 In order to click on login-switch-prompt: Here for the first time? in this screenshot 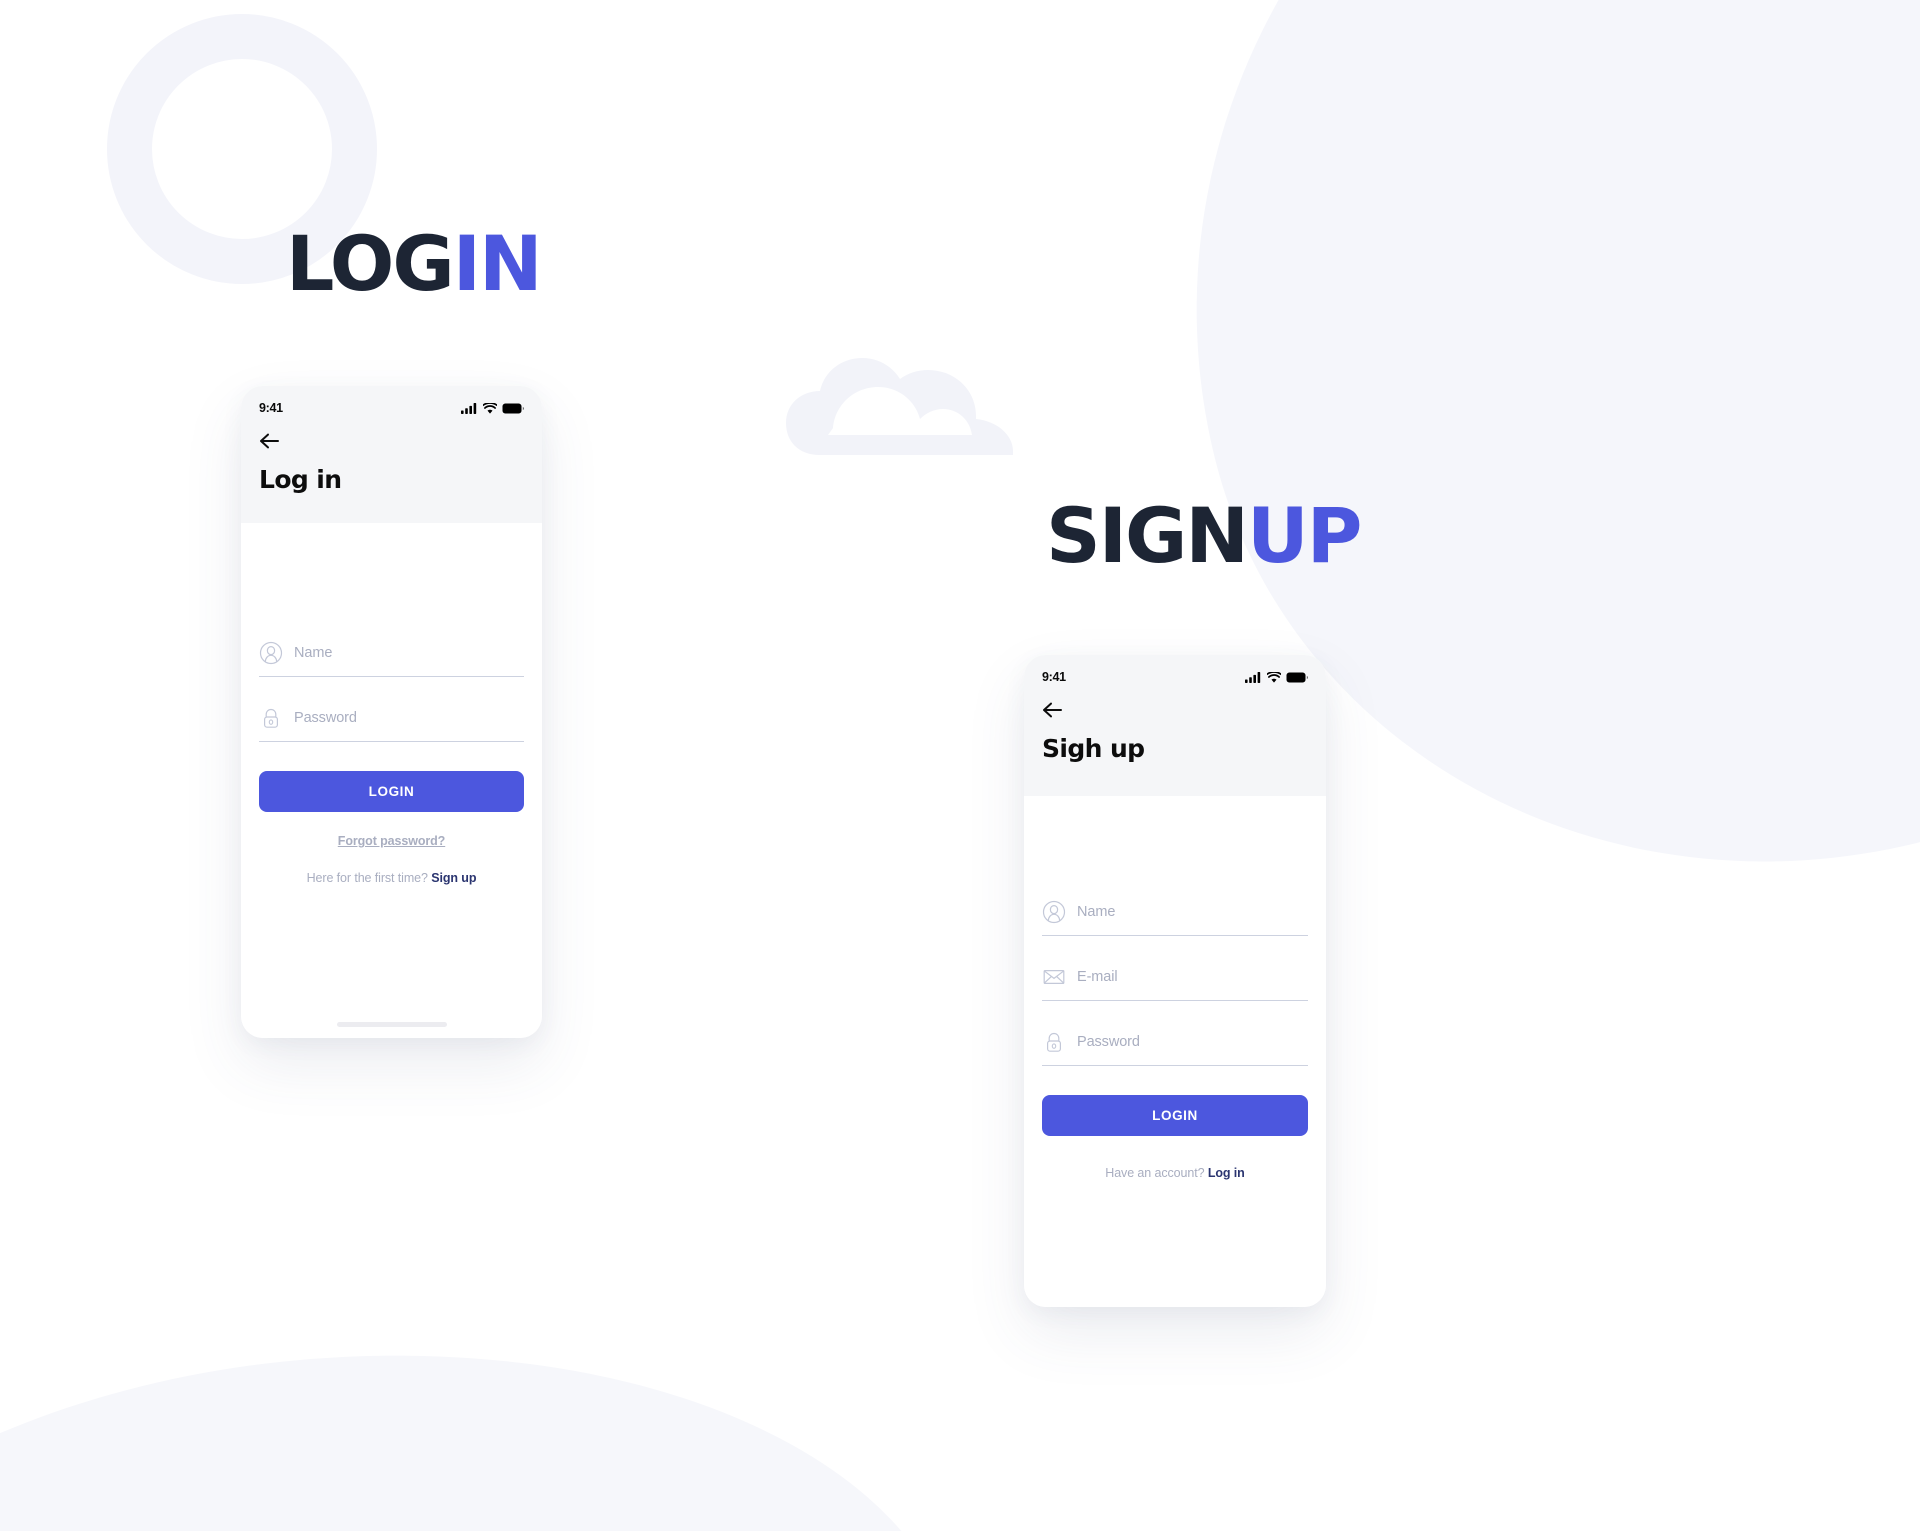, I will do `click(367, 878)`.